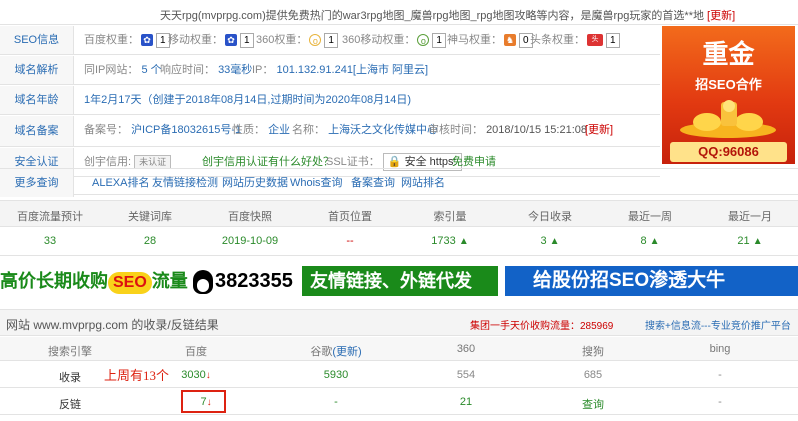  Describe the element at coordinates (399, 349) in the screenshot. I see `index-header-row: 搜索引擎 百度 谷歌(更新) 360 搜狗 bing` at that location.